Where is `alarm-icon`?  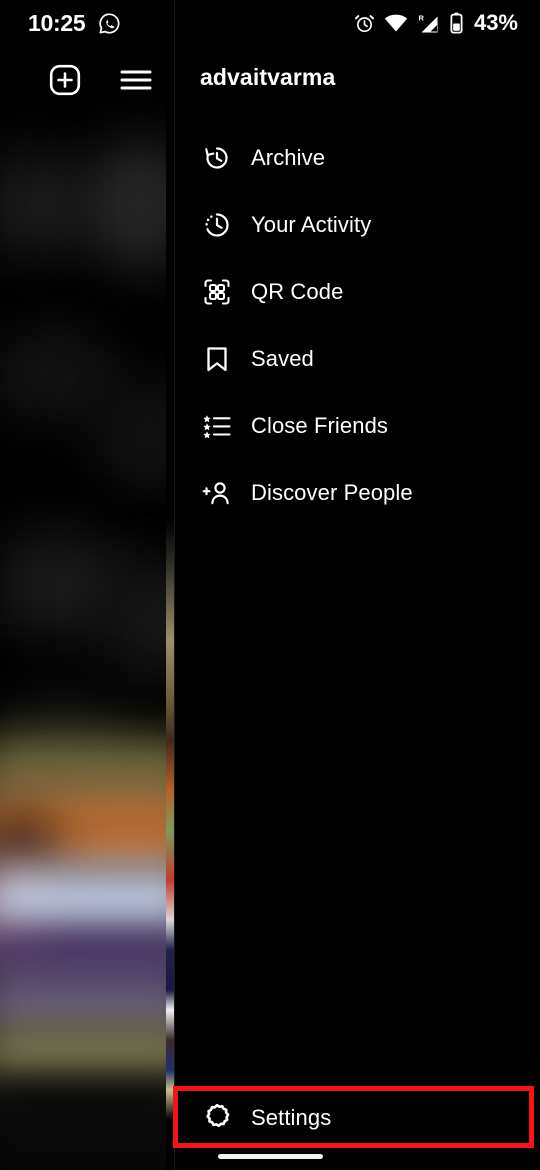 alarm-icon is located at coordinates (364, 23).